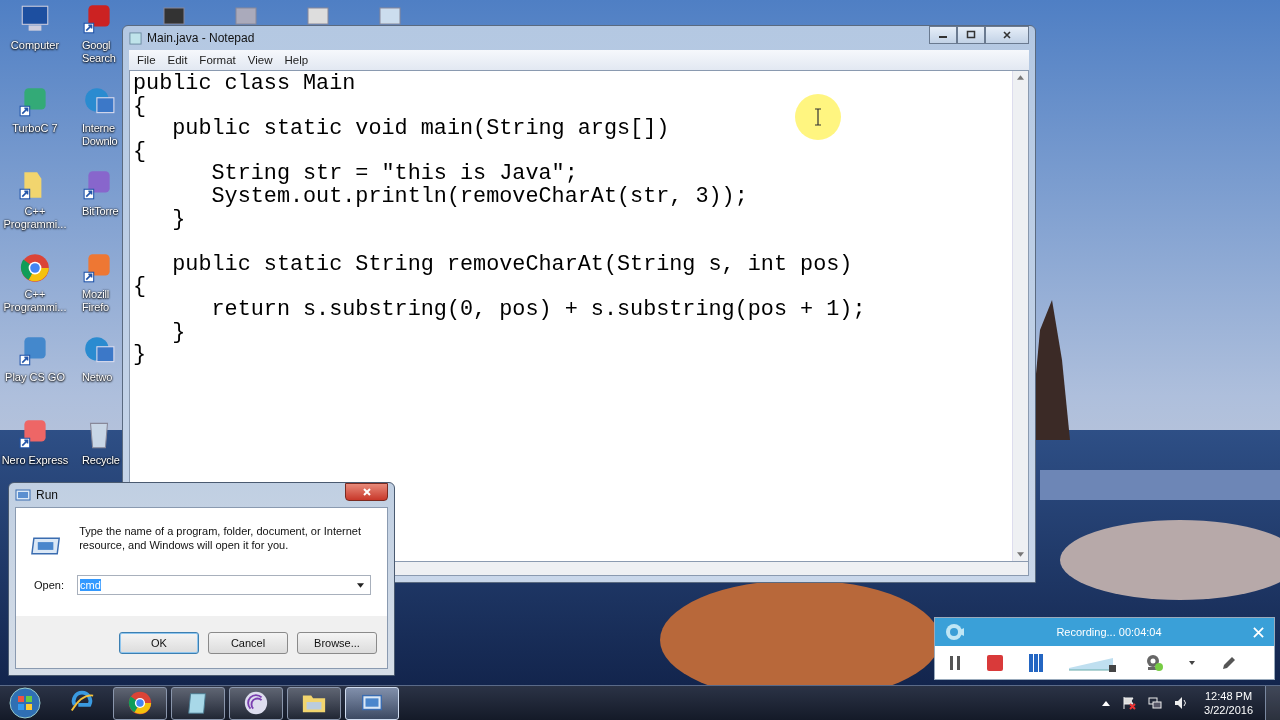 The width and height of the screenshot is (1280, 720). I want to click on icon-label: Netwo, so click(98, 377).